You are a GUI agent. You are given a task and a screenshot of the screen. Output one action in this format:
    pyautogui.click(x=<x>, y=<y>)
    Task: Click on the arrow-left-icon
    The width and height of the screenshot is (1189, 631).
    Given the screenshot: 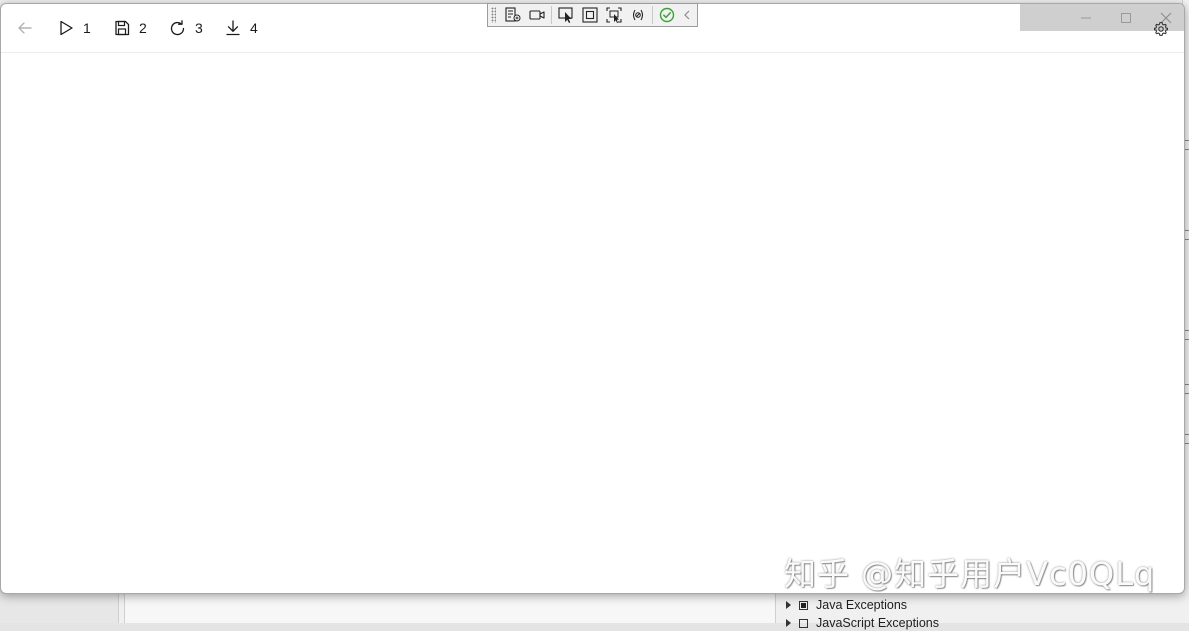 What is the action you would take?
    pyautogui.click(x=25, y=28)
    